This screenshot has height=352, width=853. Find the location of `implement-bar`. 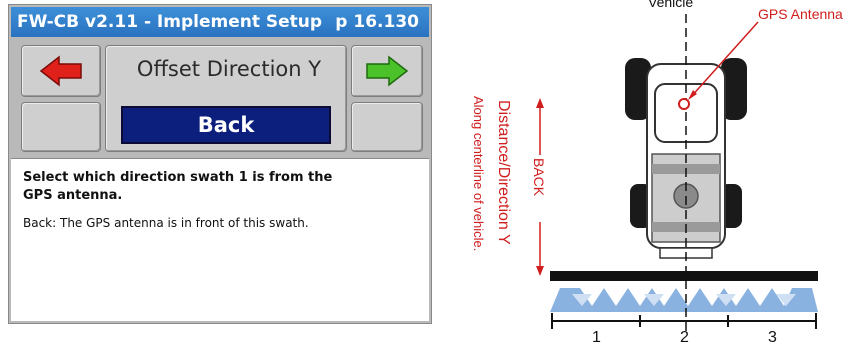

implement-bar is located at coordinates (684, 276).